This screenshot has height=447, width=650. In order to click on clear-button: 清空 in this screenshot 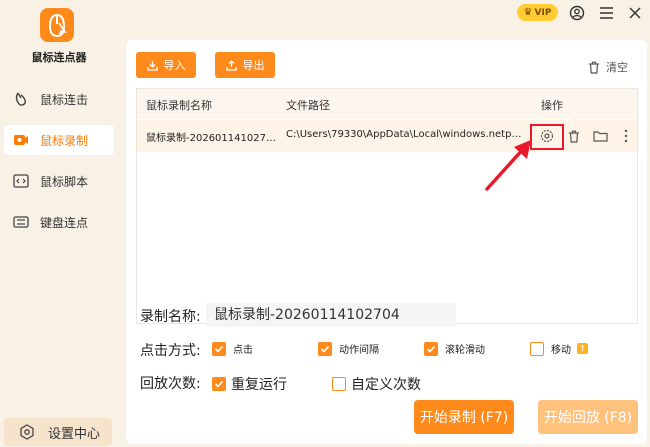, I will do `click(608, 67)`.